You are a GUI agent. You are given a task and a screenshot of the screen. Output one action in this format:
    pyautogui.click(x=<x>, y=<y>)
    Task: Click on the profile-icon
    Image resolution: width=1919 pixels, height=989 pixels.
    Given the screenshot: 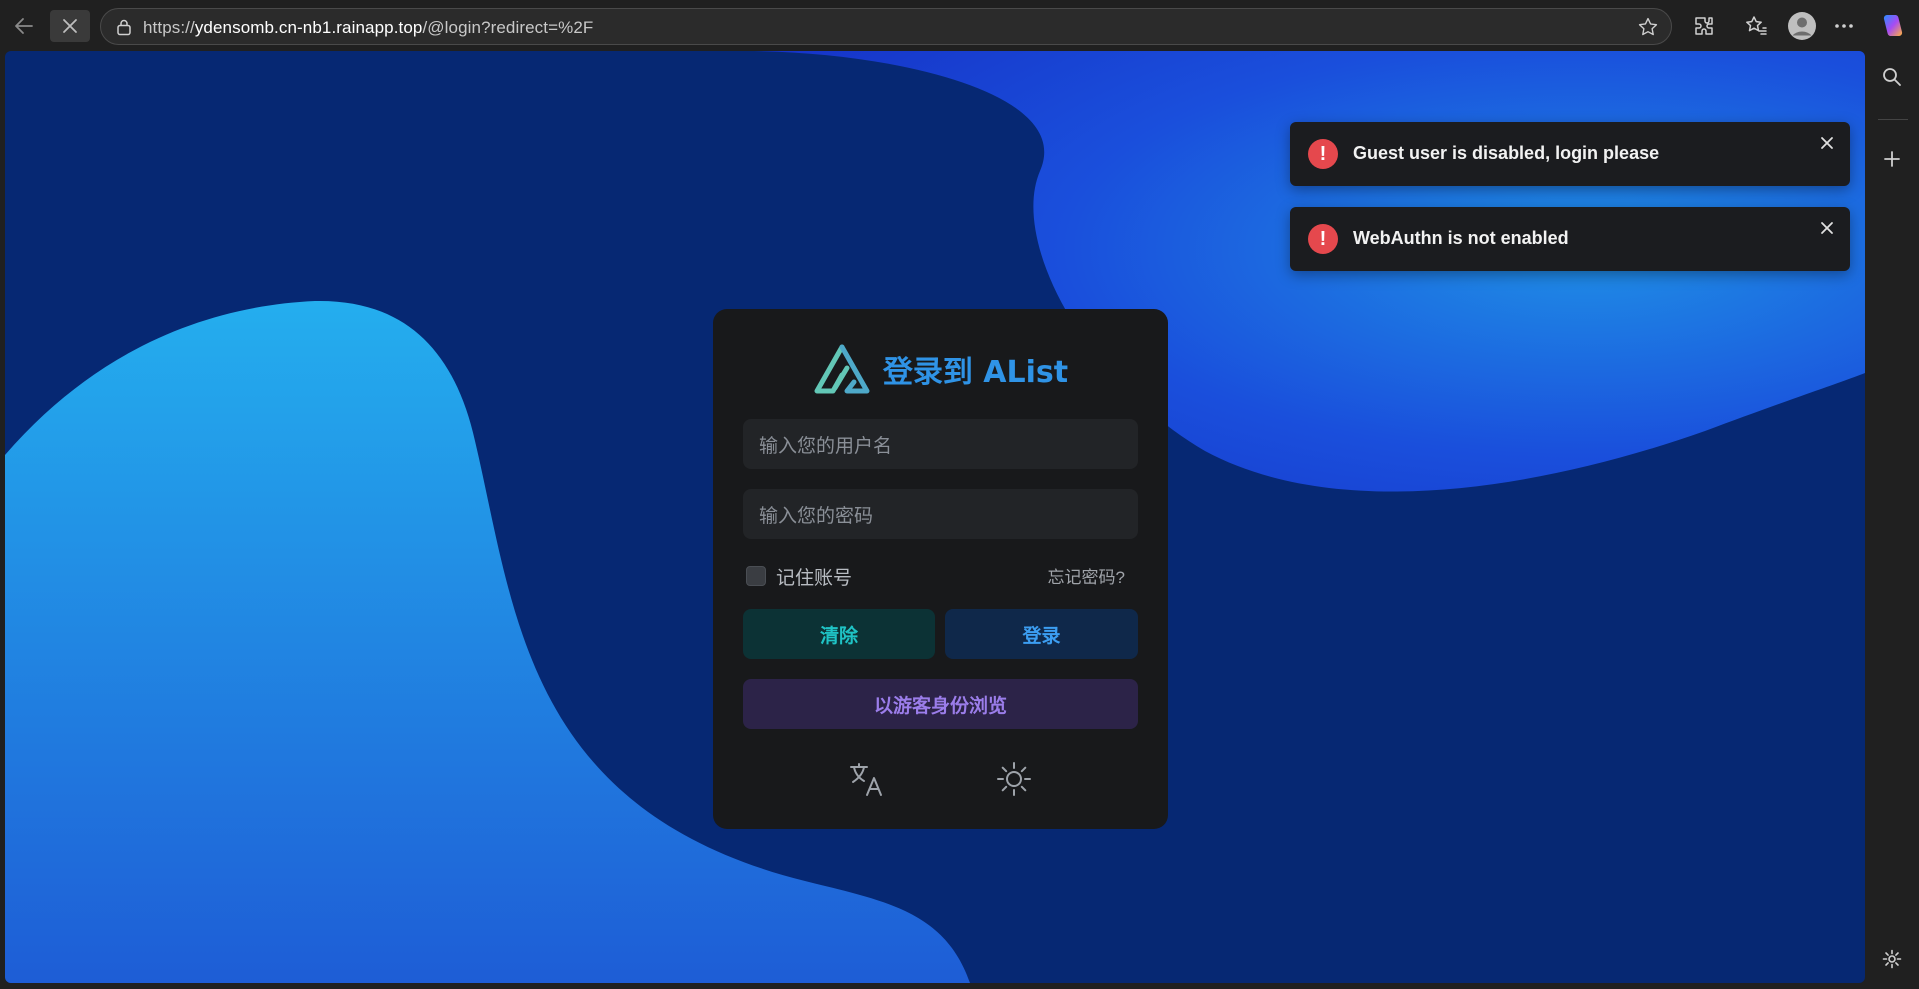 What is the action you would take?
    pyautogui.click(x=1802, y=26)
    